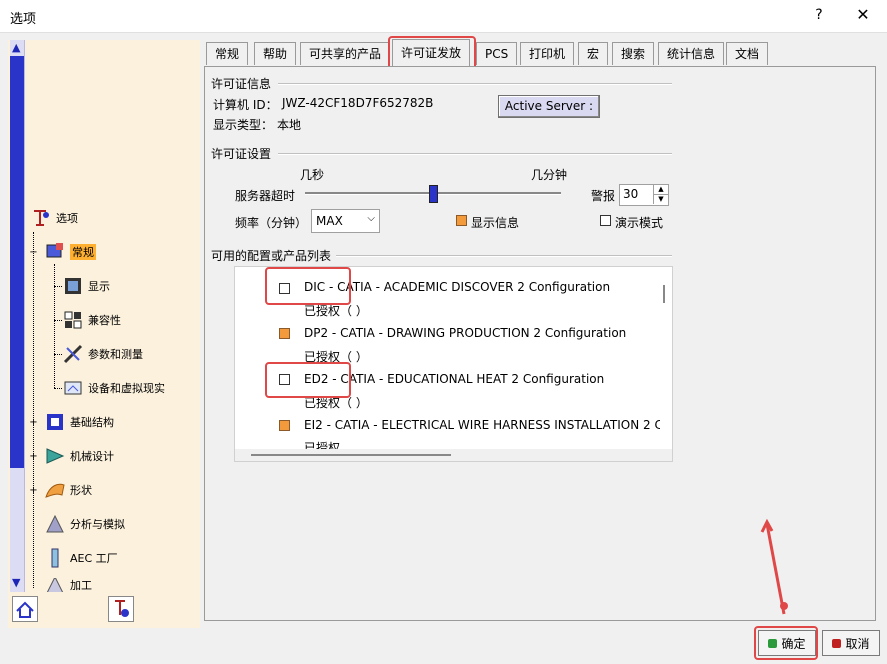 Image resolution: width=887 pixels, height=664 pixels. I want to click on alarm-label: 警报, so click(603, 196).